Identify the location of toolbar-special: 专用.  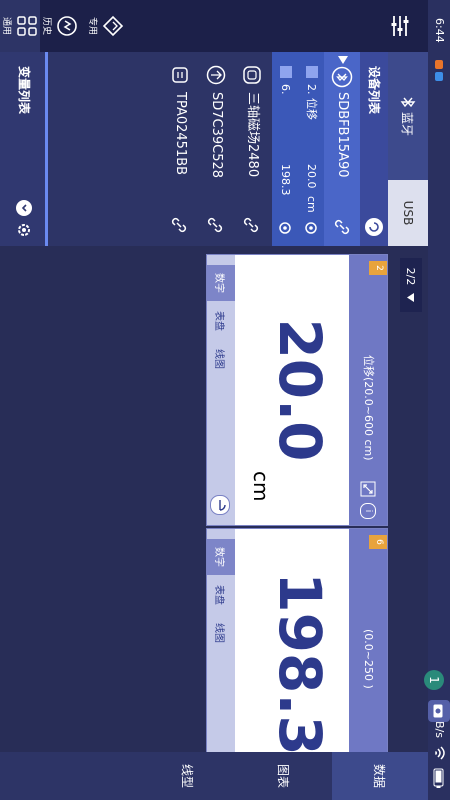
(107, 26).